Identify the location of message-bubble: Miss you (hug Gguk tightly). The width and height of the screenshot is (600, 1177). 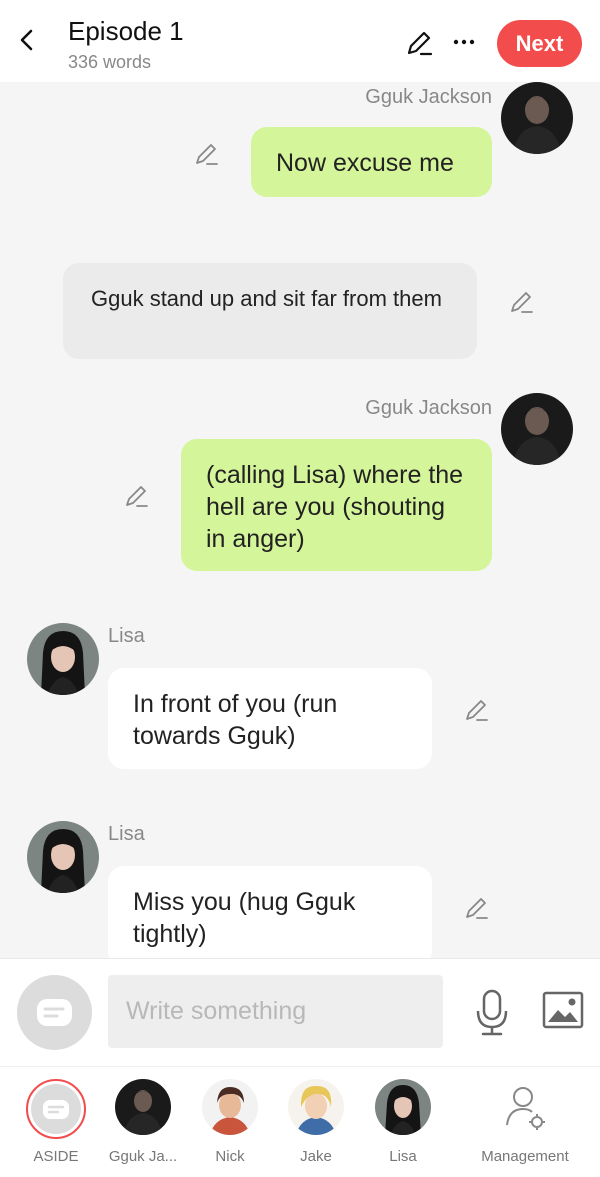
(270, 912).